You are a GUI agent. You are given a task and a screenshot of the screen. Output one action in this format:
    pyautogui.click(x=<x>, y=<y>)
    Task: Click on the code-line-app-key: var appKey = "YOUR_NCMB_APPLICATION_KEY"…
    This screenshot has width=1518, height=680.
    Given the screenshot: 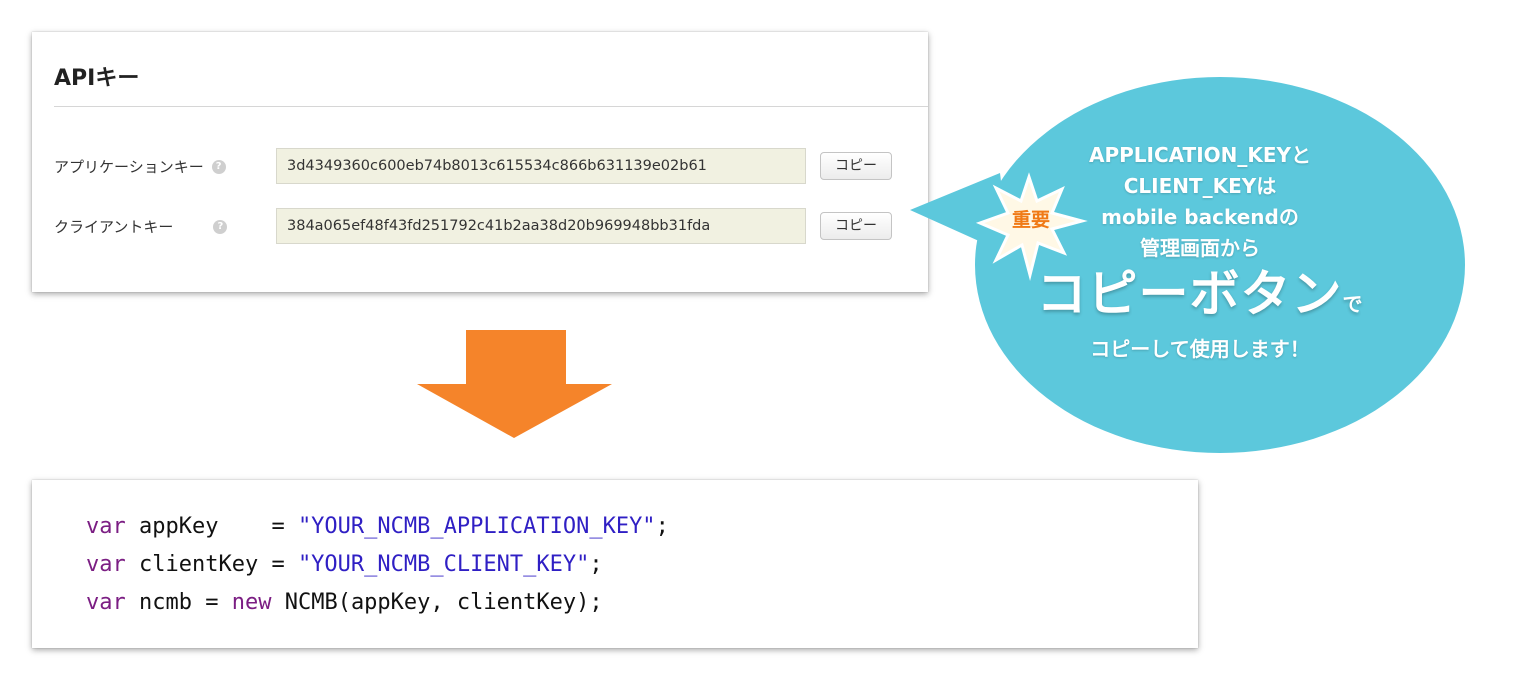 What is the action you would take?
    pyautogui.click(x=377, y=527)
    